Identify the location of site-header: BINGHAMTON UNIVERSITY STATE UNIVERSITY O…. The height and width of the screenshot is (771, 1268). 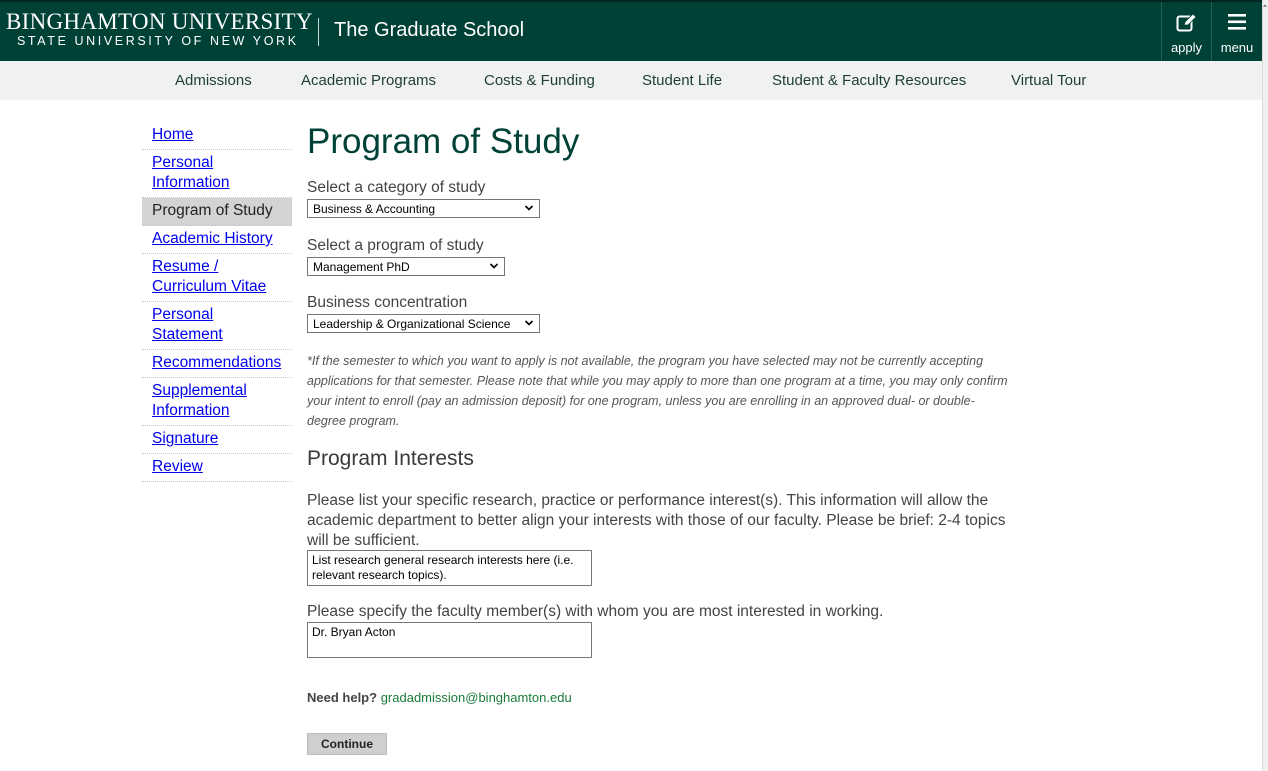
(631, 30).